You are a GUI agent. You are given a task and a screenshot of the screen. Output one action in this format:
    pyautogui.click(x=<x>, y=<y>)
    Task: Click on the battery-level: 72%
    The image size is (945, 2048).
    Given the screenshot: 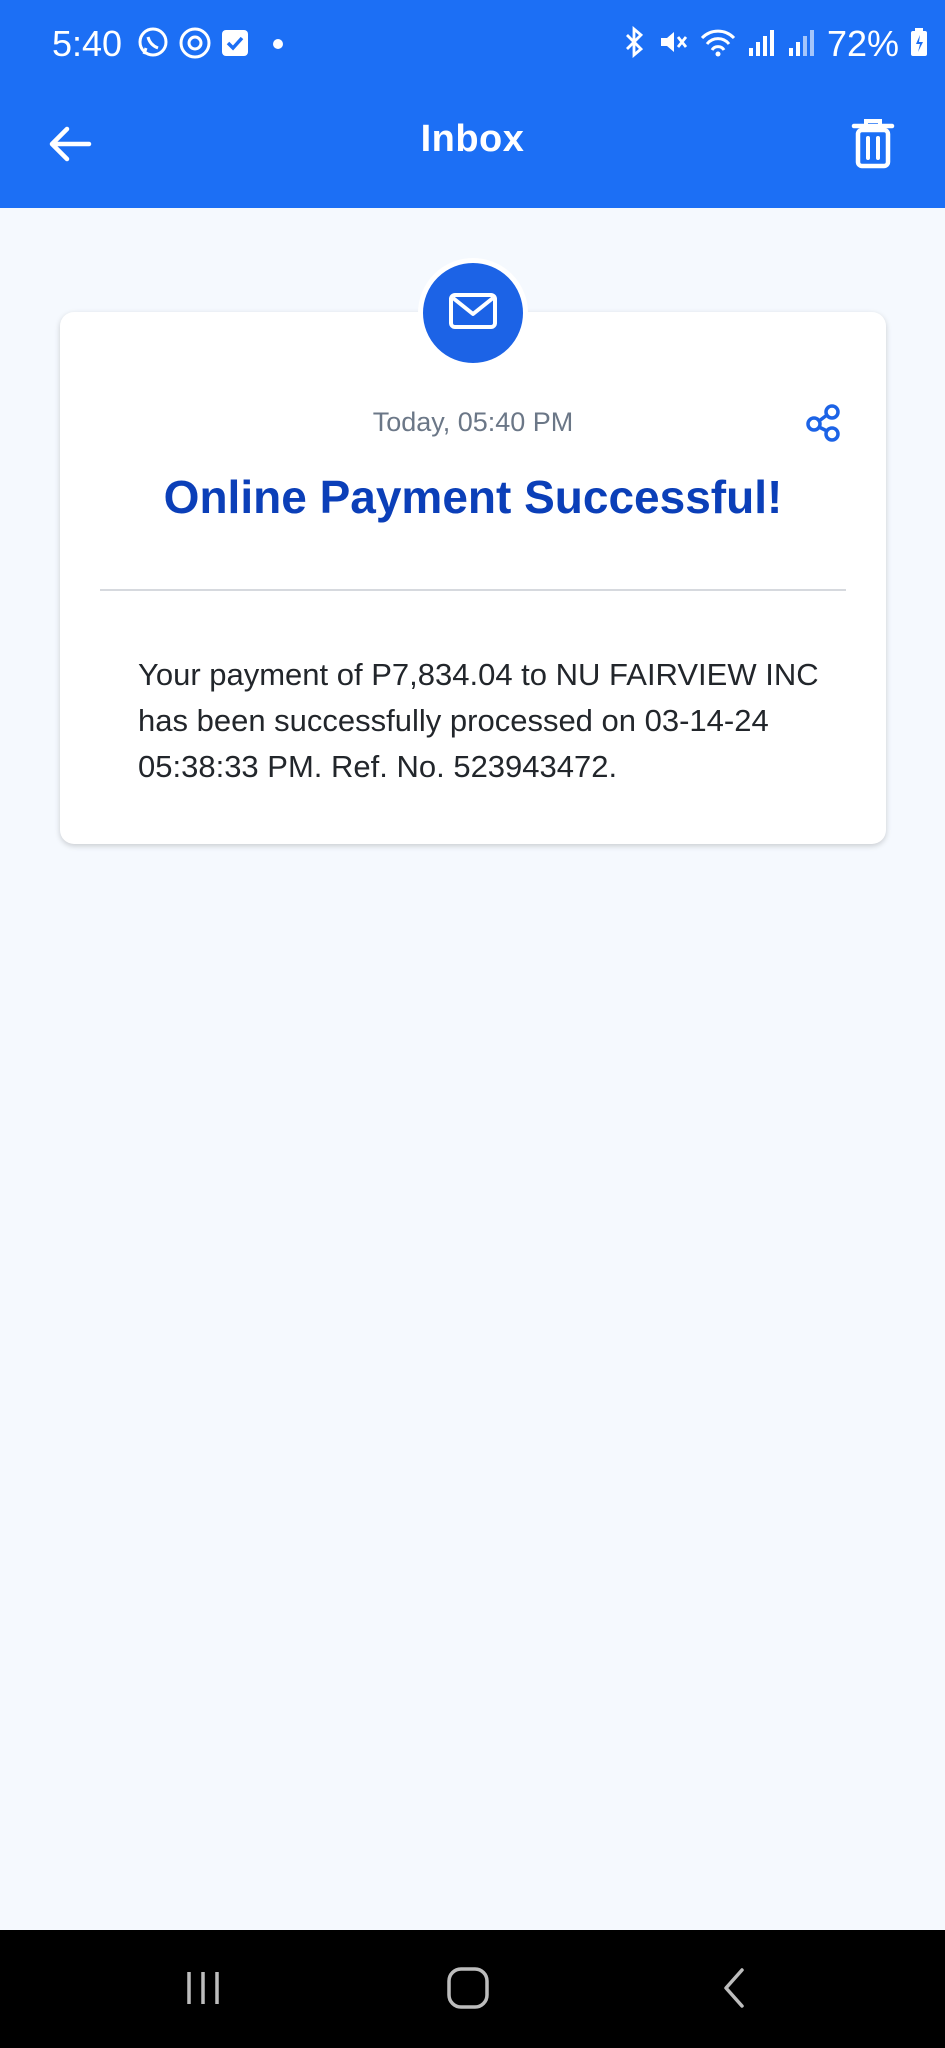 What is the action you would take?
    pyautogui.click(x=862, y=43)
    